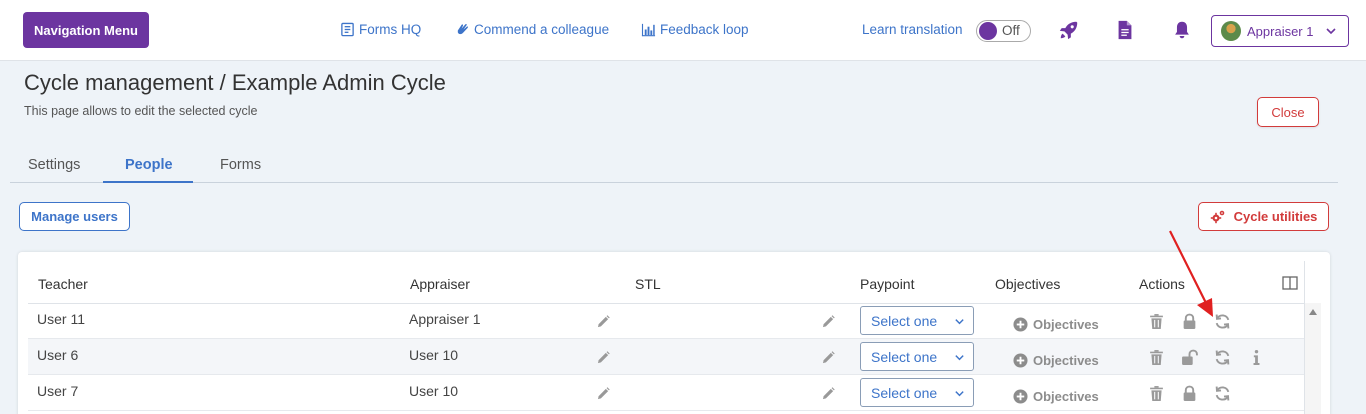 This screenshot has height=414, width=1366. I want to click on table-row: User 6 User 10 Select one Objectives, so click(666, 357).